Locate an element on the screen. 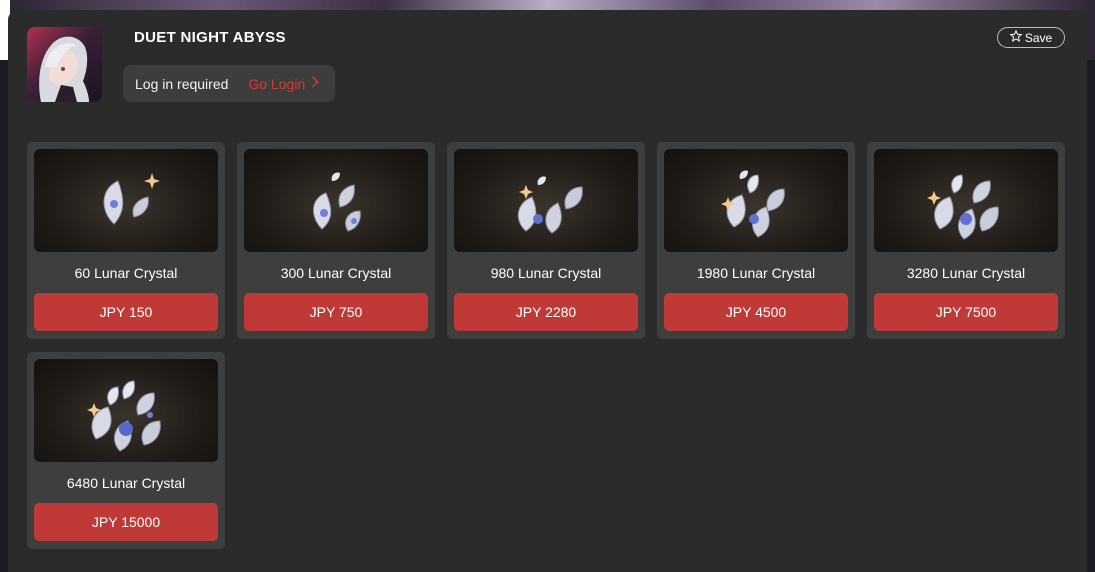 The image size is (1095, 572). game-title: DUET NIGHT ABYSS is located at coordinates (210, 37).